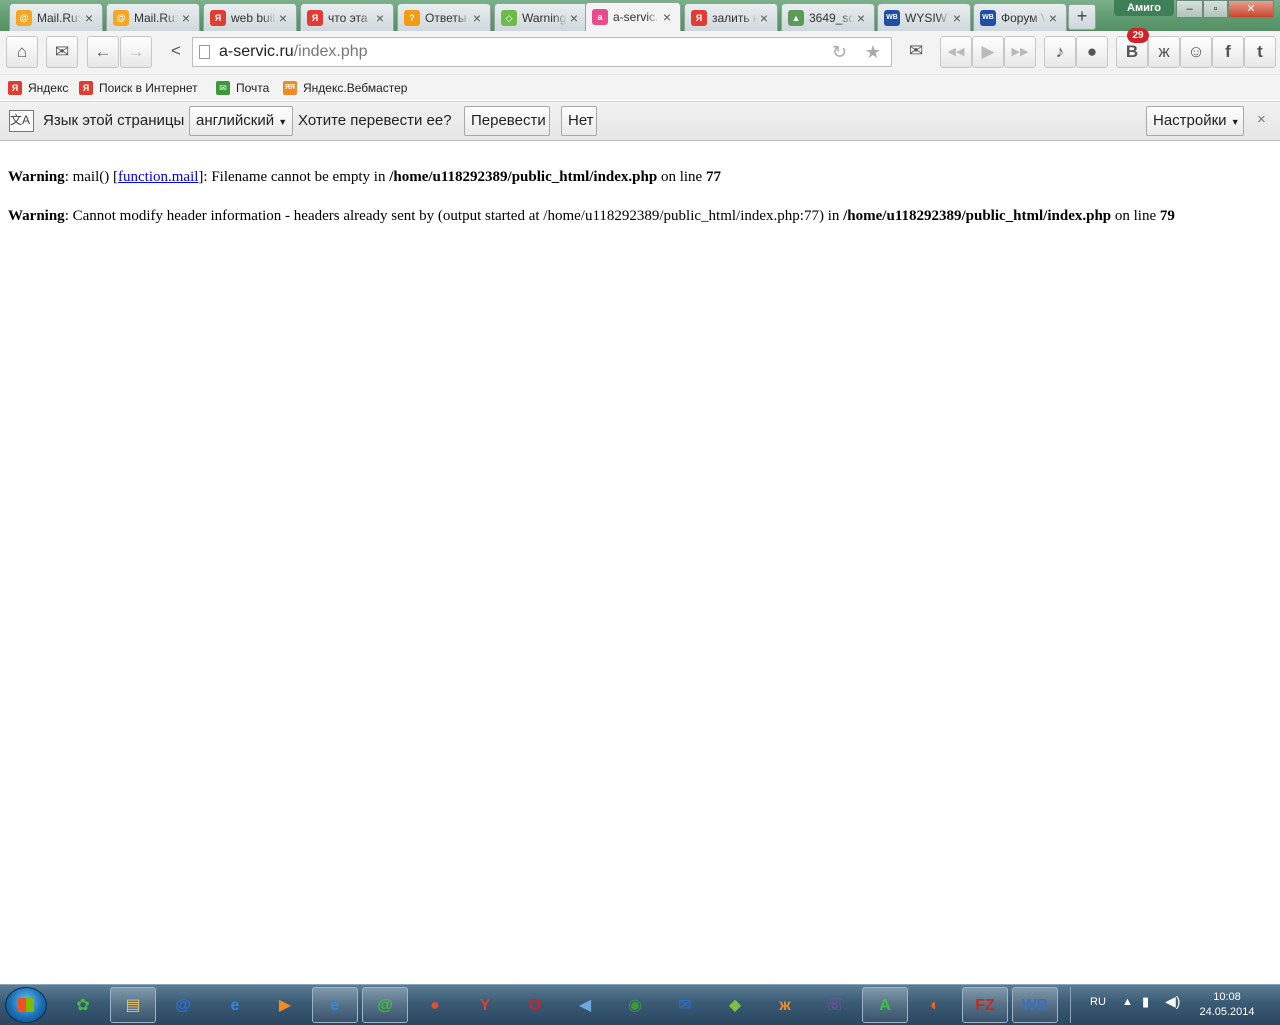 Image resolution: width=1280 pixels, height=1025 pixels. I want to click on new-tab-button: +, so click(1082, 17).